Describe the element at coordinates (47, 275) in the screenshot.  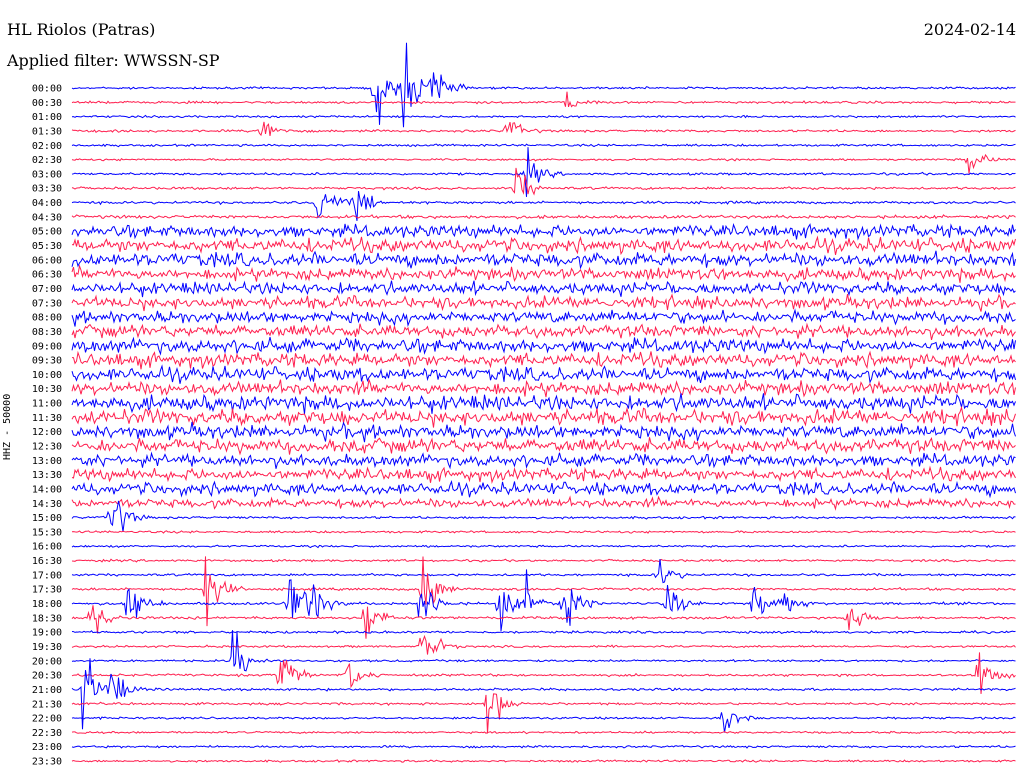
I see `time-label-0630: 06:30` at that location.